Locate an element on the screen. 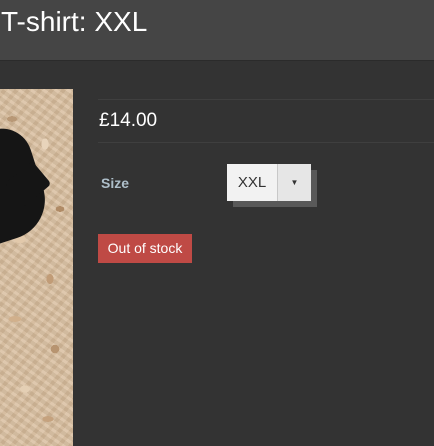  product-image is located at coordinates (36, 267).